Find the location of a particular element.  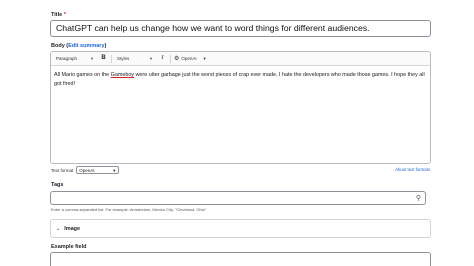

bold-button: B is located at coordinates (103, 58).